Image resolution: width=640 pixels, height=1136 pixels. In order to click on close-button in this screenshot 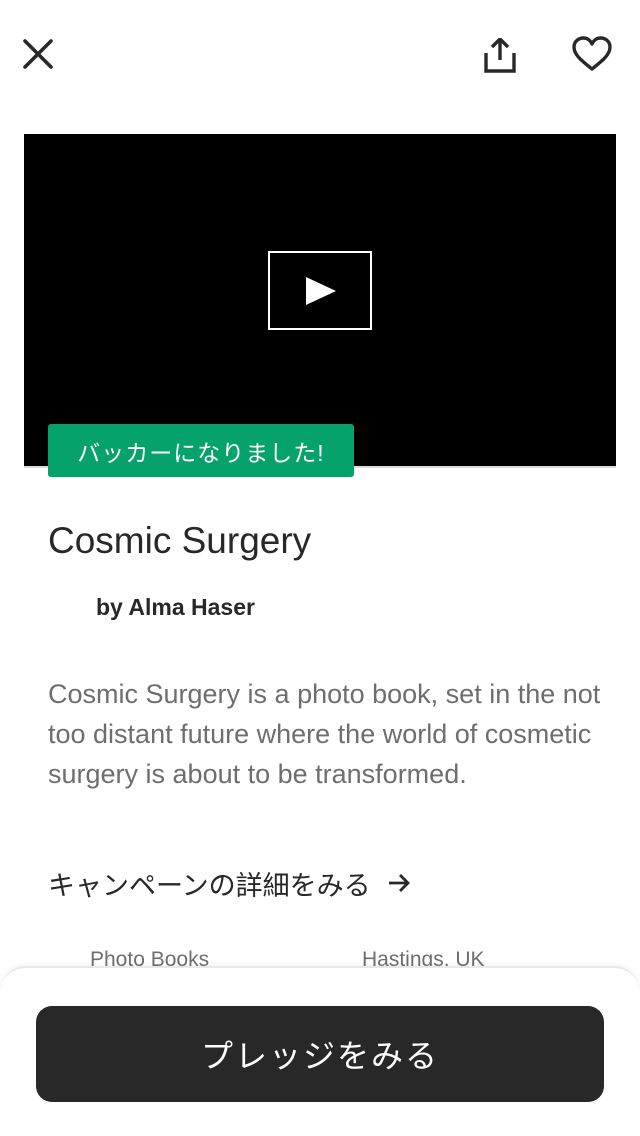, I will do `click(38, 54)`.